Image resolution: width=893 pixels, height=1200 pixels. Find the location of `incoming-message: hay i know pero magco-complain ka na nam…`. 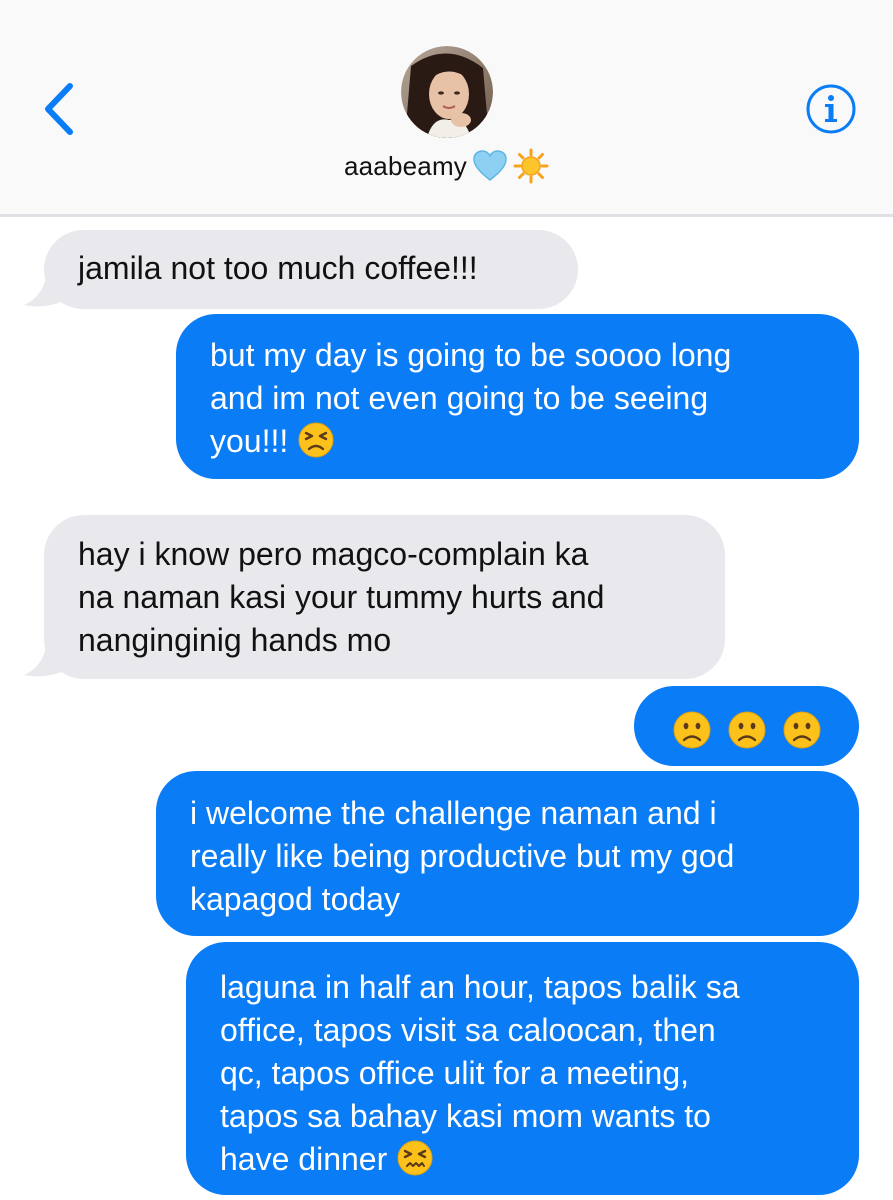

incoming-message: hay i know pero magco-complain ka na nam… is located at coordinates (384, 597).